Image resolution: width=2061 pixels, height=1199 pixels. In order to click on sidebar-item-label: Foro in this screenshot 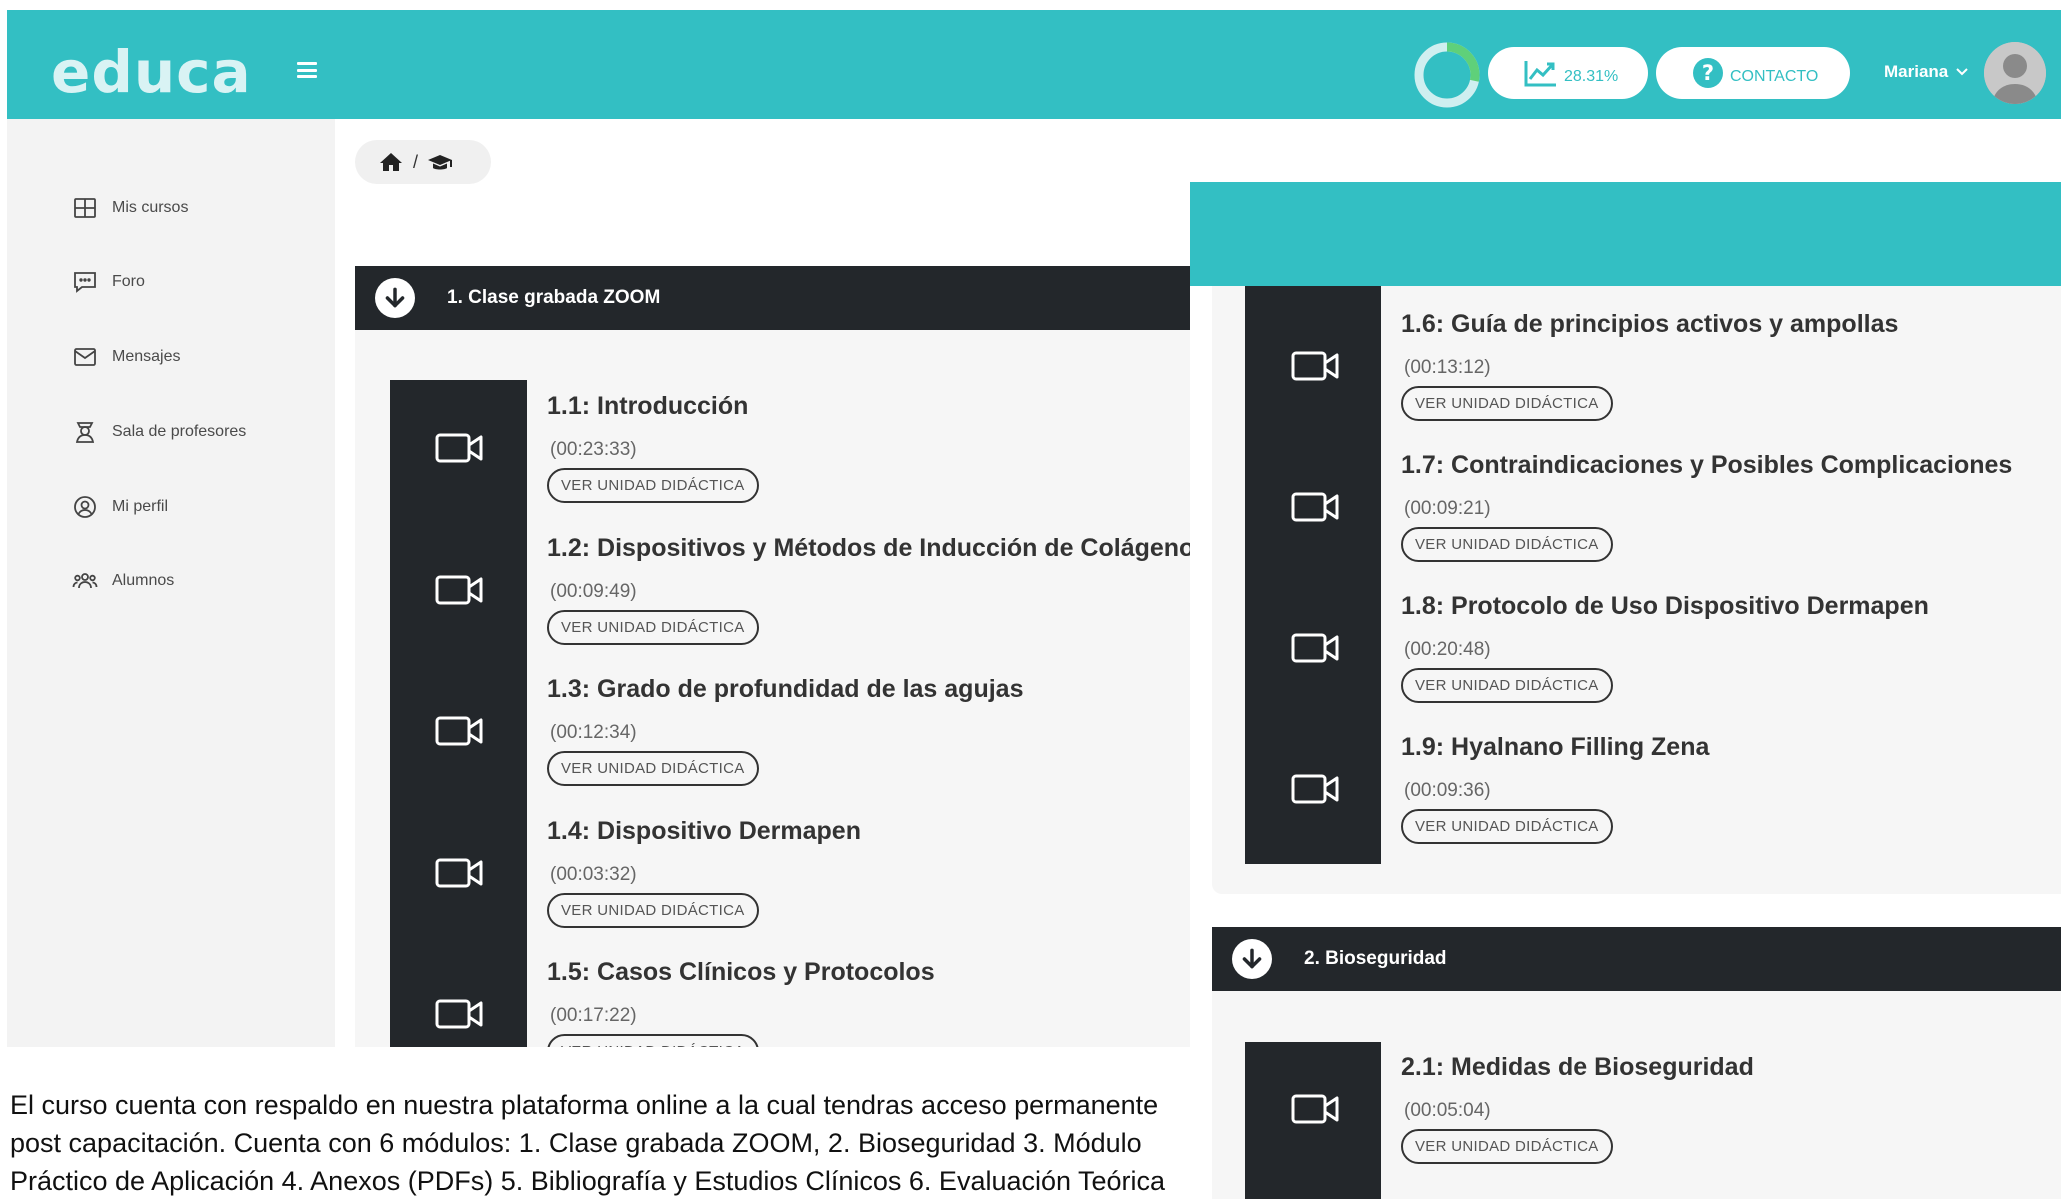, I will do `click(128, 281)`.